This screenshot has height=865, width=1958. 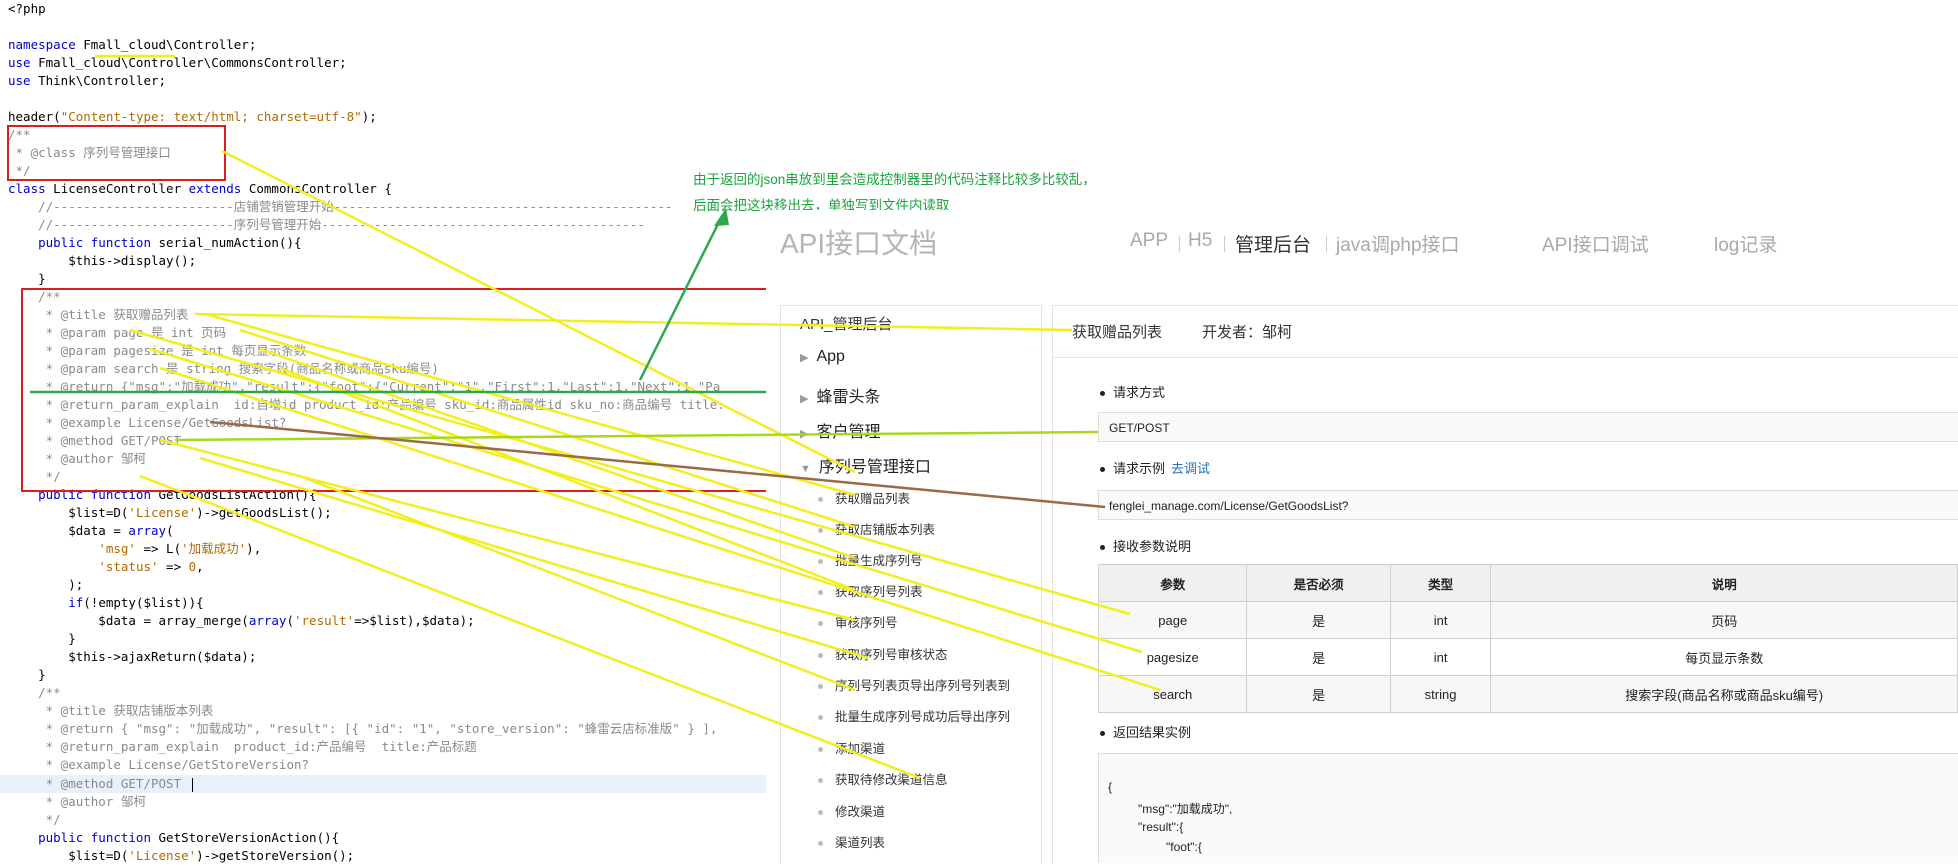 What do you see at coordinates (864, 497) in the screenshot?
I see `sidebar-item: 获取赠品列表` at bounding box center [864, 497].